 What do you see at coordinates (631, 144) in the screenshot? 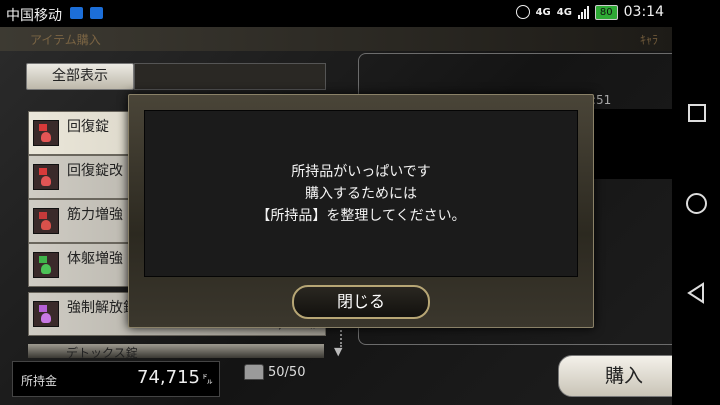
I see `detail-image` at bounding box center [631, 144].